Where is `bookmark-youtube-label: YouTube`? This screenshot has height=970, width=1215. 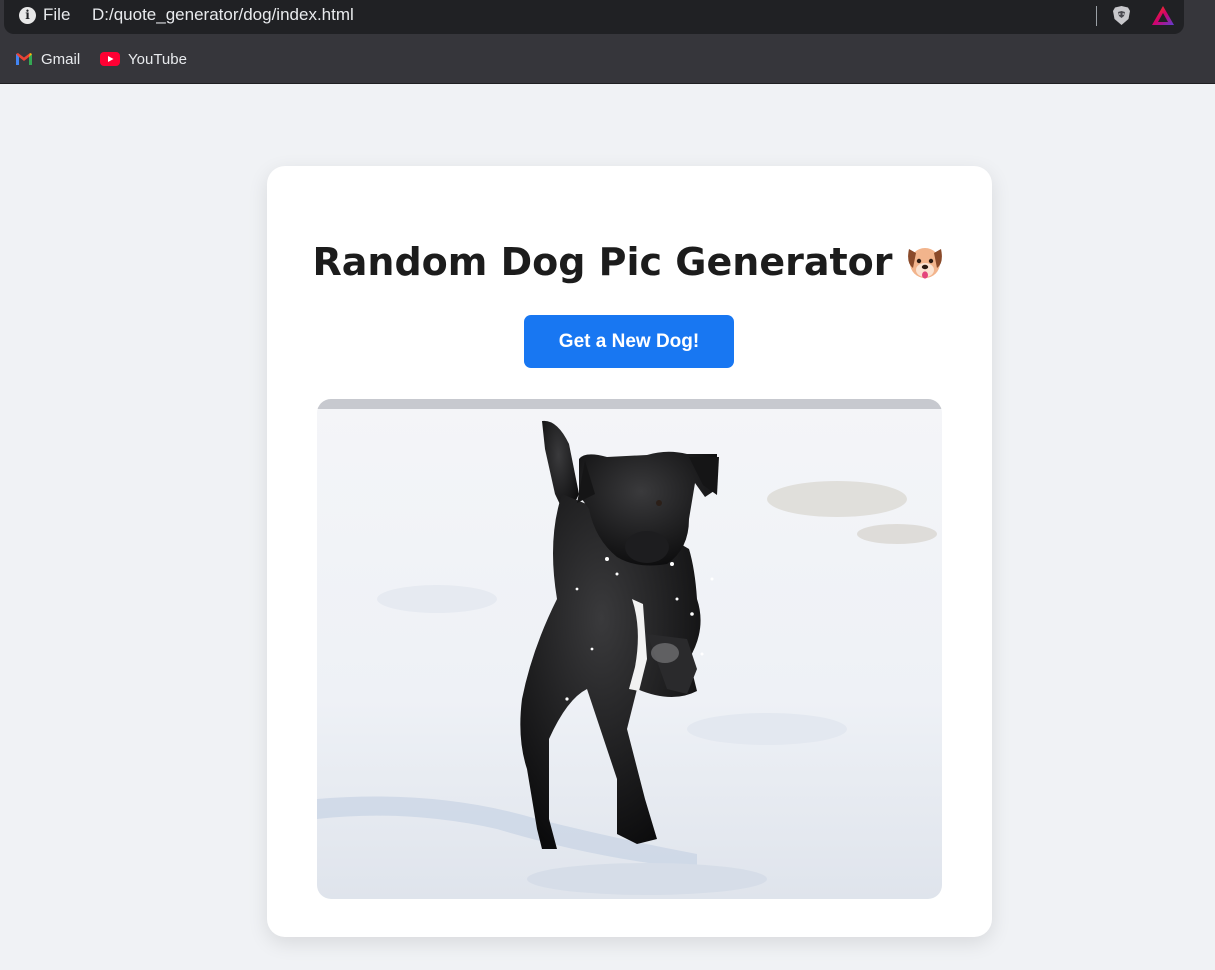
bookmark-youtube-label: YouTube is located at coordinates (157, 59).